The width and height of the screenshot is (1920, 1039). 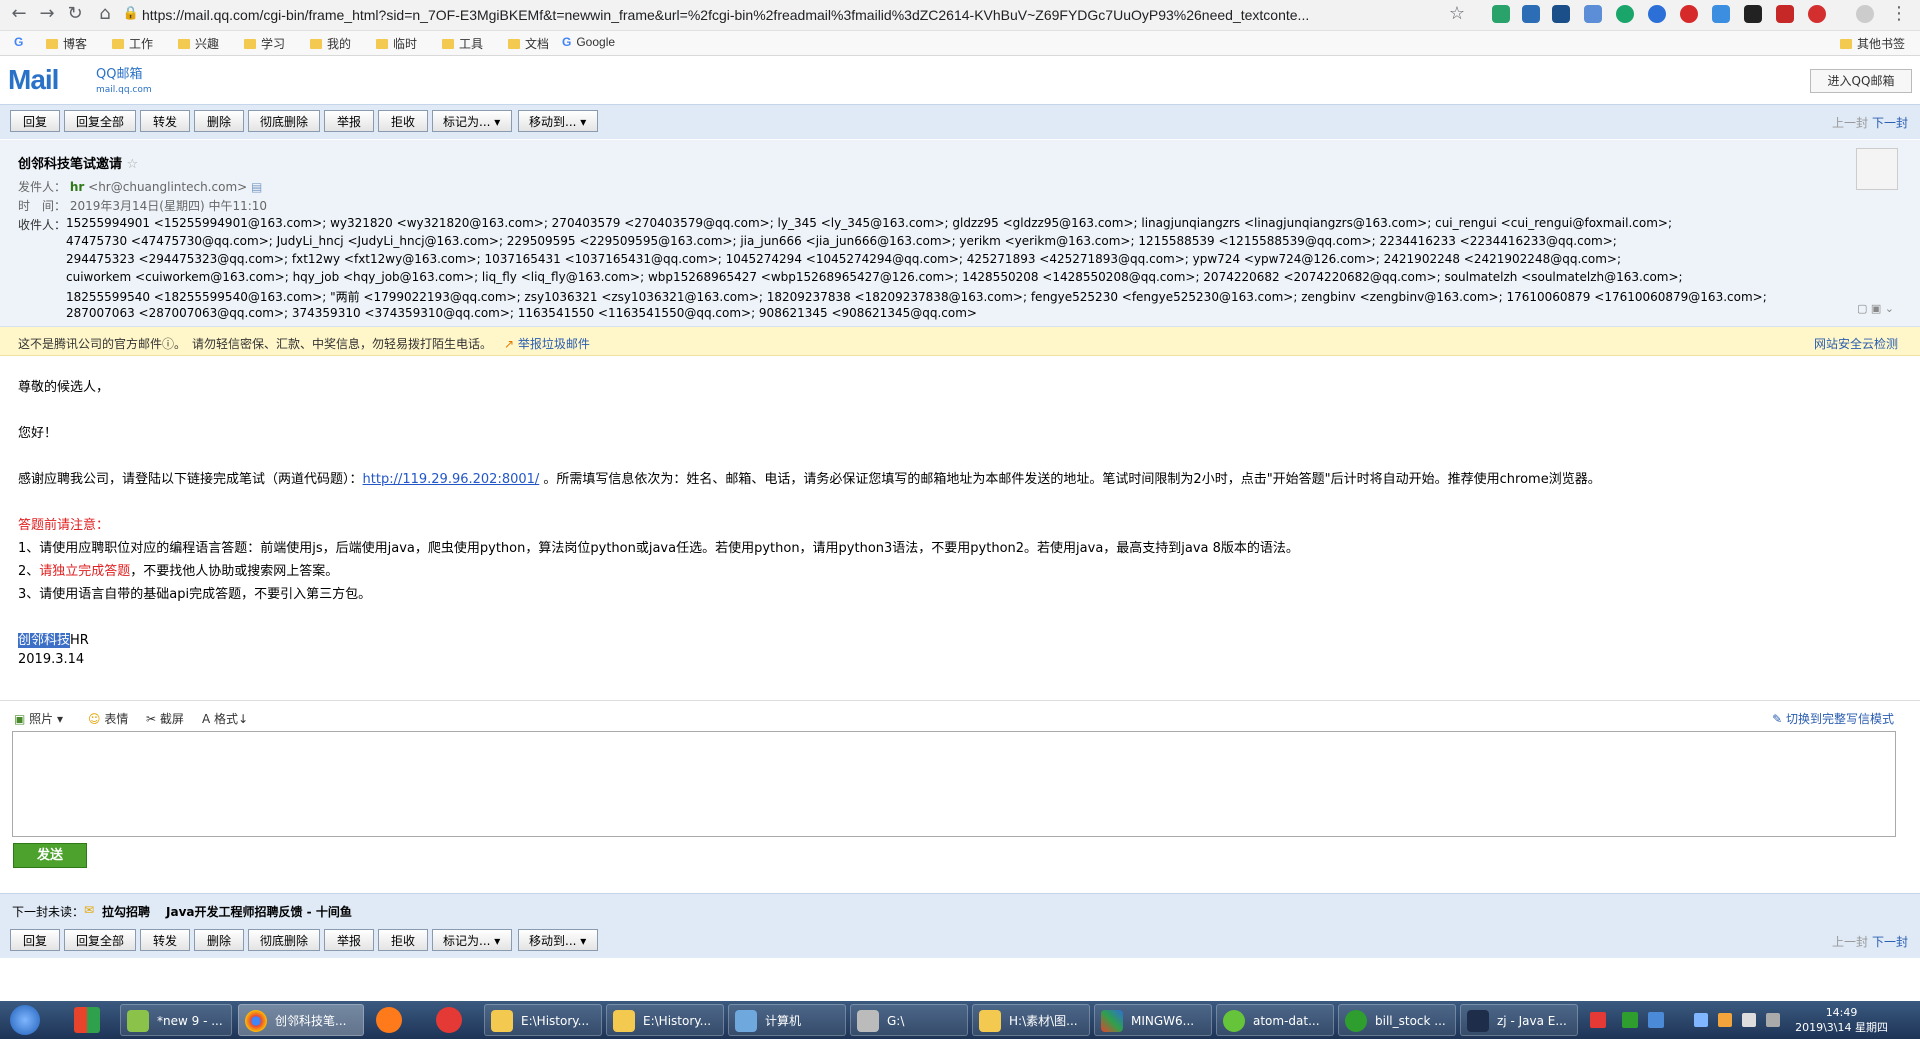 What do you see at coordinates (1773, 1020) in the screenshot?
I see `network-icon` at bounding box center [1773, 1020].